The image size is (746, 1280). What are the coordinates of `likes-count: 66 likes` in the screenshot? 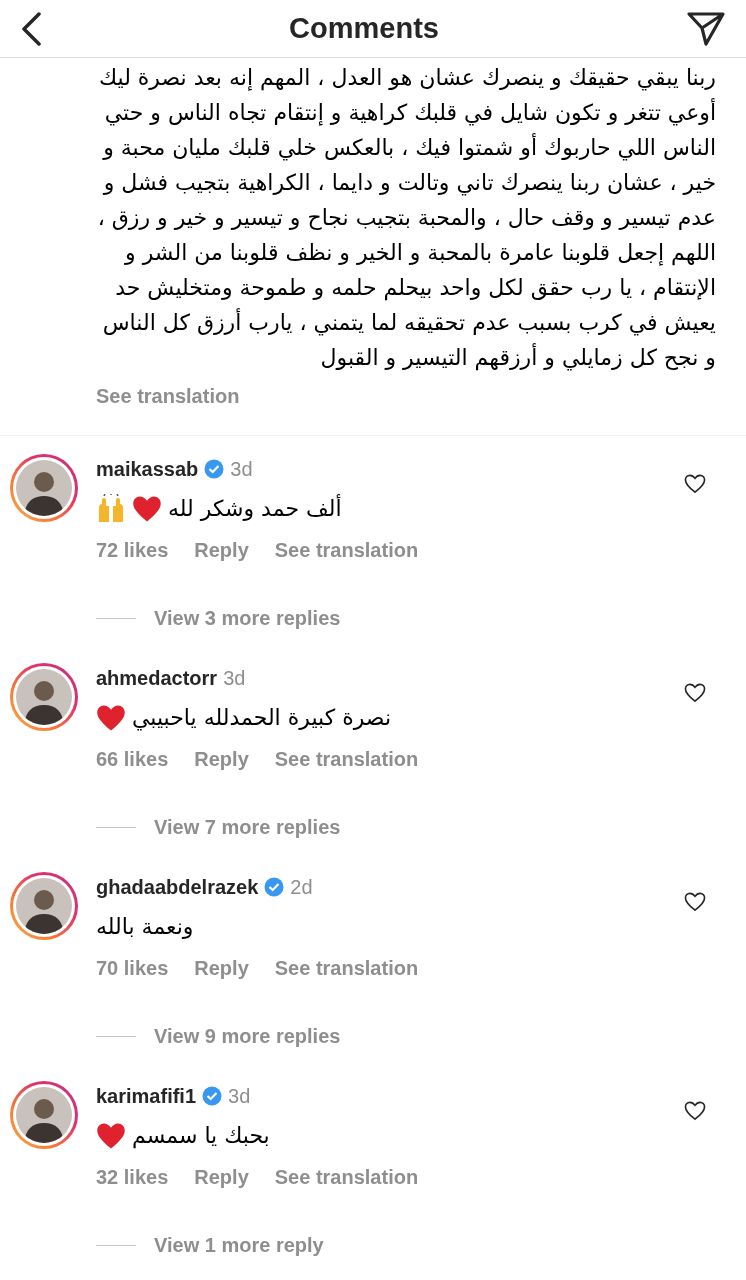 It's located at (132, 759).